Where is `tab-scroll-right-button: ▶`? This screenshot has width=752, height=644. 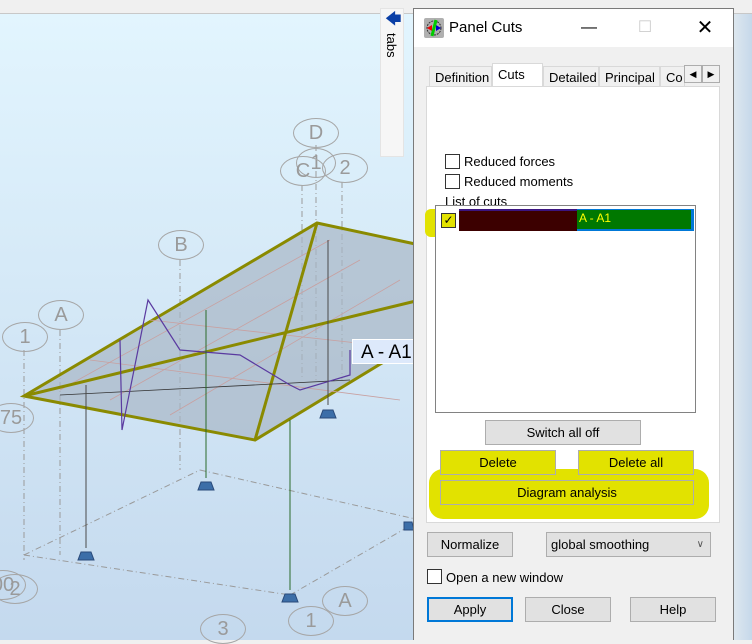 tab-scroll-right-button: ▶ is located at coordinates (711, 74).